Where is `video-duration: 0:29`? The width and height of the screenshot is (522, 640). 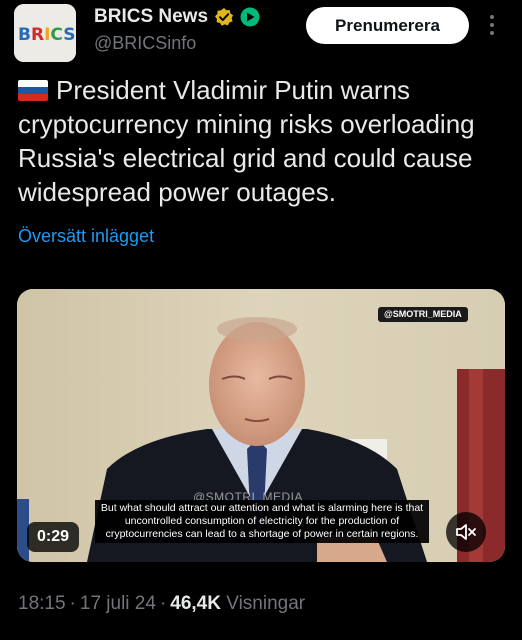
video-duration: 0:29 is located at coordinates (53, 537).